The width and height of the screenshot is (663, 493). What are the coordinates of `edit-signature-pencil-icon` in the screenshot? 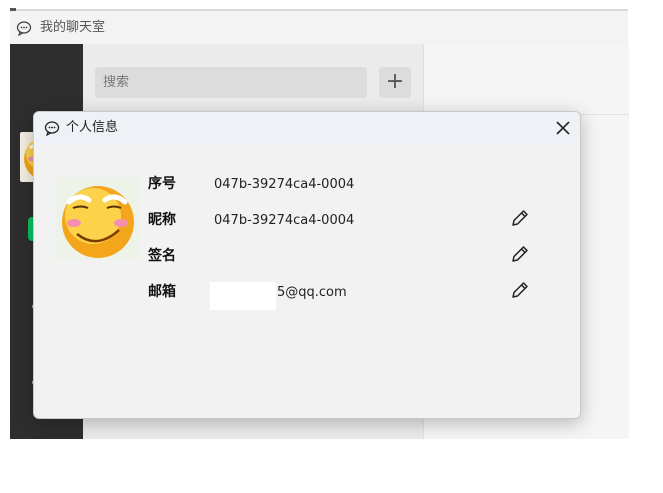 It's located at (520, 254).